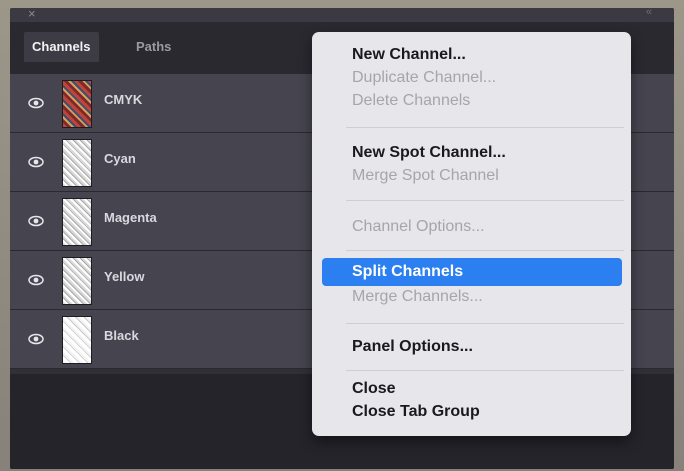 The image size is (684, 471). I want to click on menu-item-close-tab-group: Close Tab Group, so click(416, 412).